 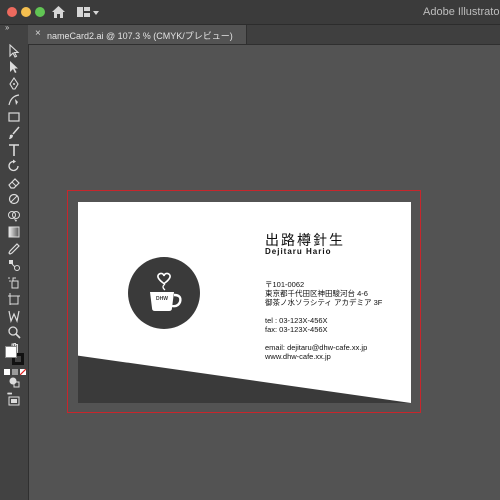 What do you see at coordinates (324, 302) in the screenshot?
I see `card-address-line-2: 御茶ノ水ソラシティ アカデミア 3F` at bounding box center [324, 302].